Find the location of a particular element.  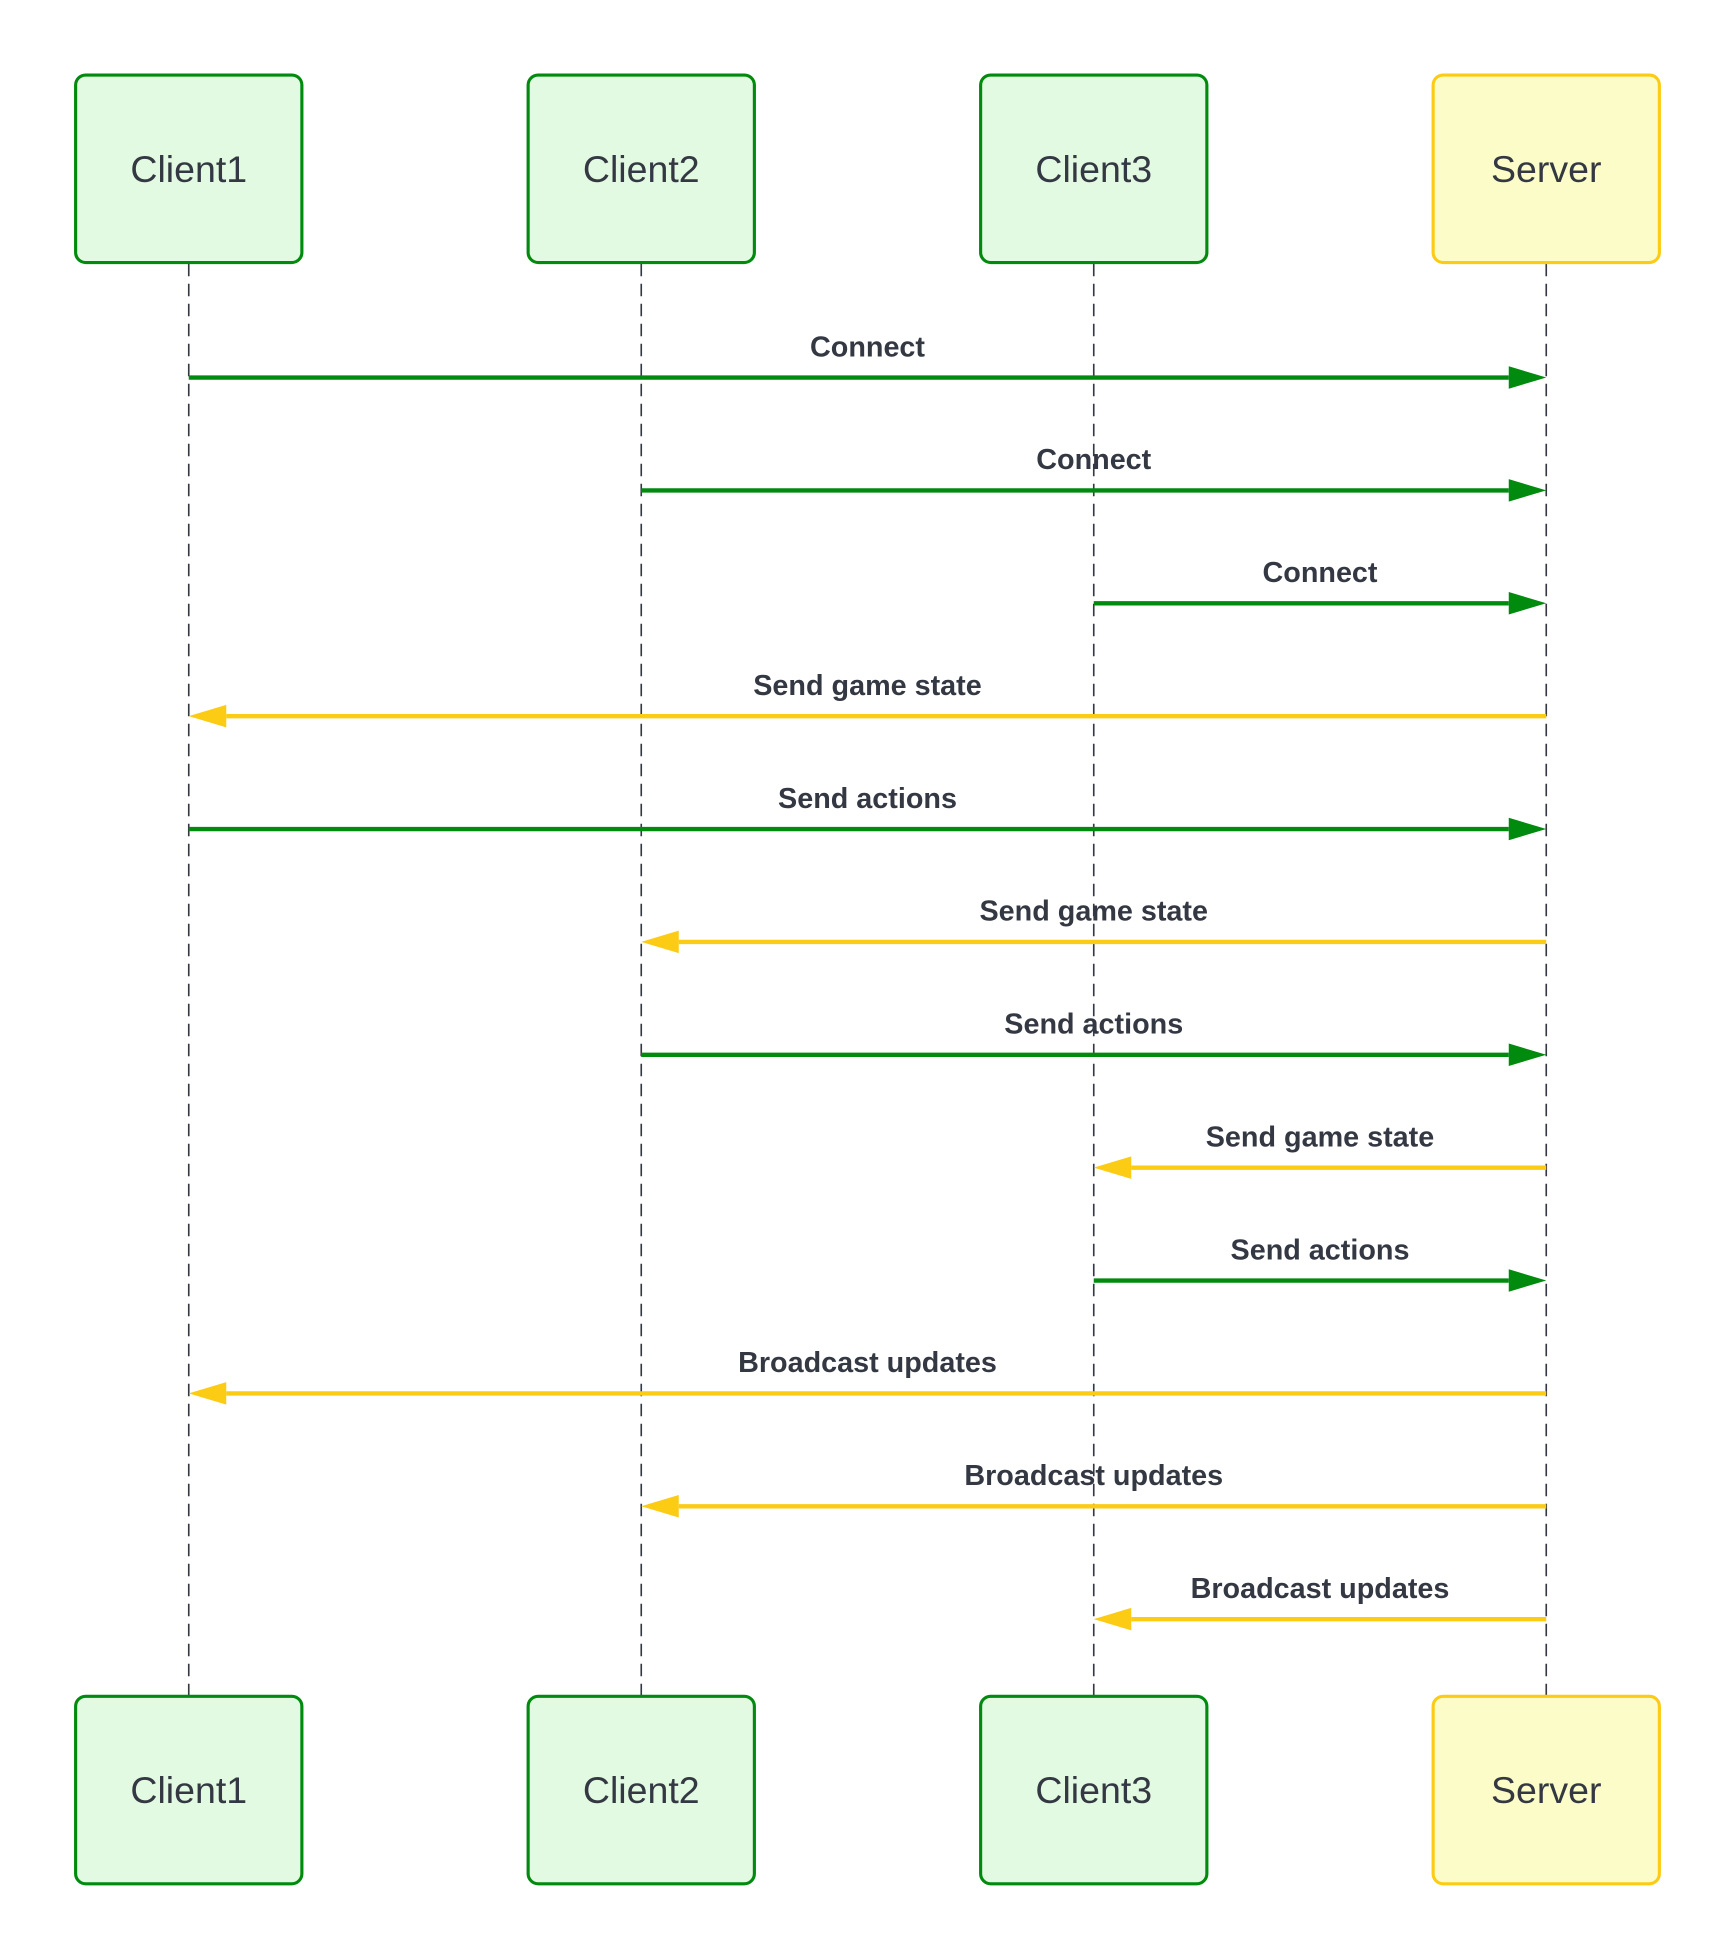

message-0: Connect is located at coordinates (867, 360).